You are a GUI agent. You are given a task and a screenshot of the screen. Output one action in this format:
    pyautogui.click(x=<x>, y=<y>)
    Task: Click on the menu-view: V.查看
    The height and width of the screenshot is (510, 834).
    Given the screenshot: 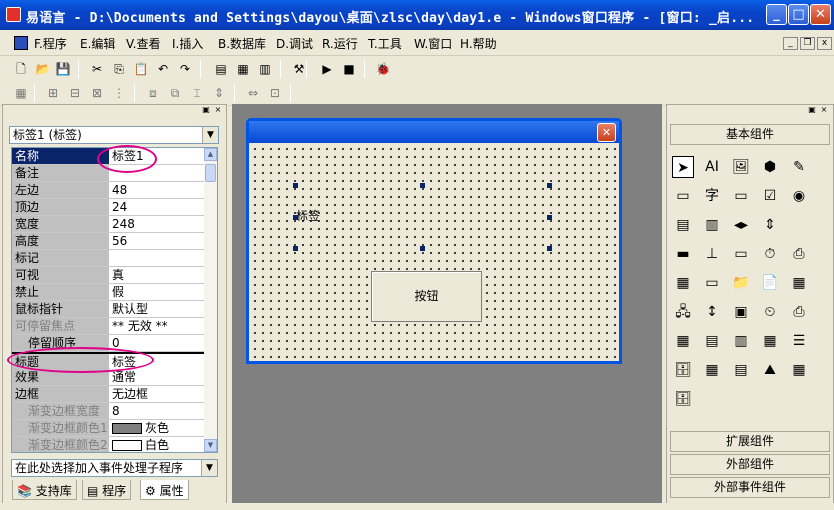 What is the action you would take?
    pyautogui.click(x=143, y=43)
    